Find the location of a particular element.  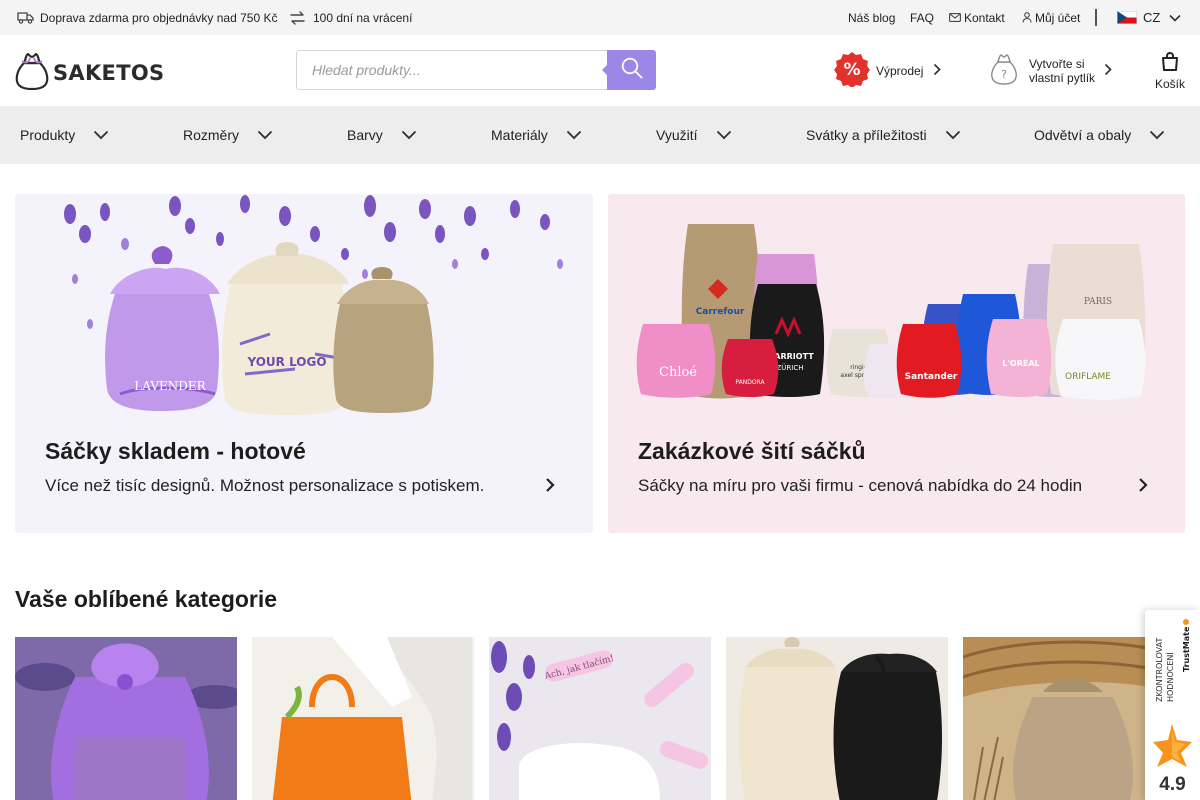

nav-item-holidays: Svátky a příležitosti is located at coordinates (883, 135).